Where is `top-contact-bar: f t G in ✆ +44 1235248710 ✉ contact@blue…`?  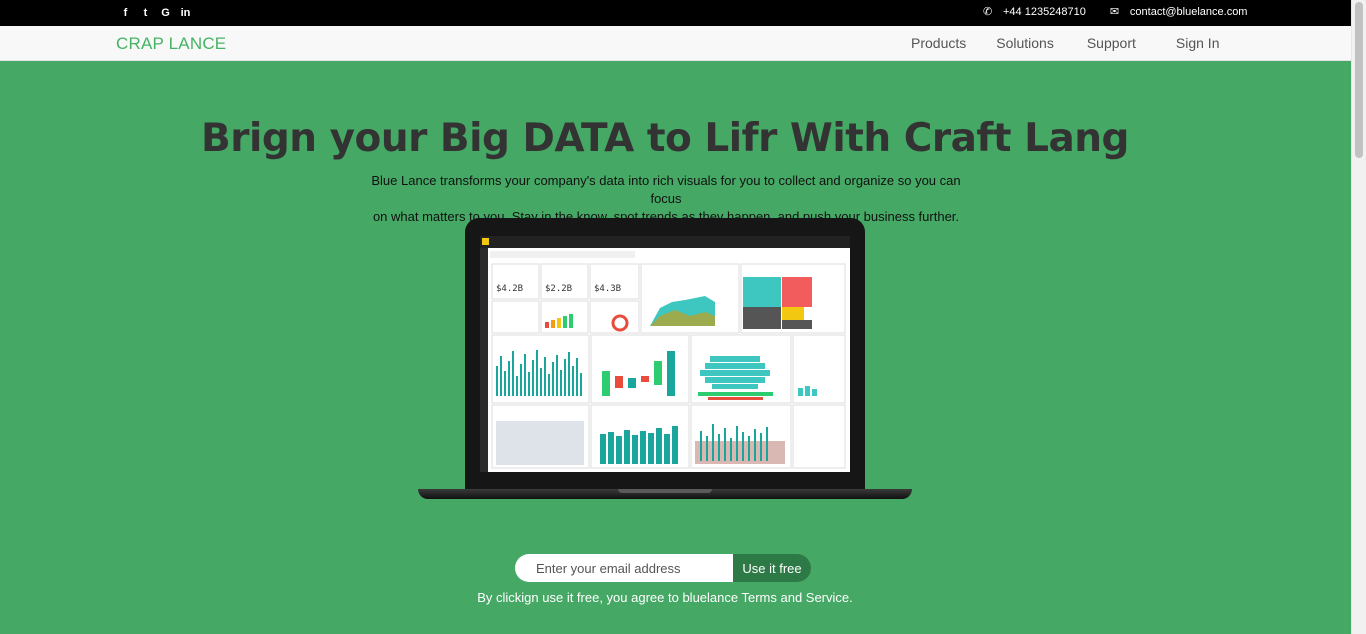 top-contact-bar: f t G in ✆ +44 1235248710 ✉ contact@blue… is located at coordinates (675, 13).